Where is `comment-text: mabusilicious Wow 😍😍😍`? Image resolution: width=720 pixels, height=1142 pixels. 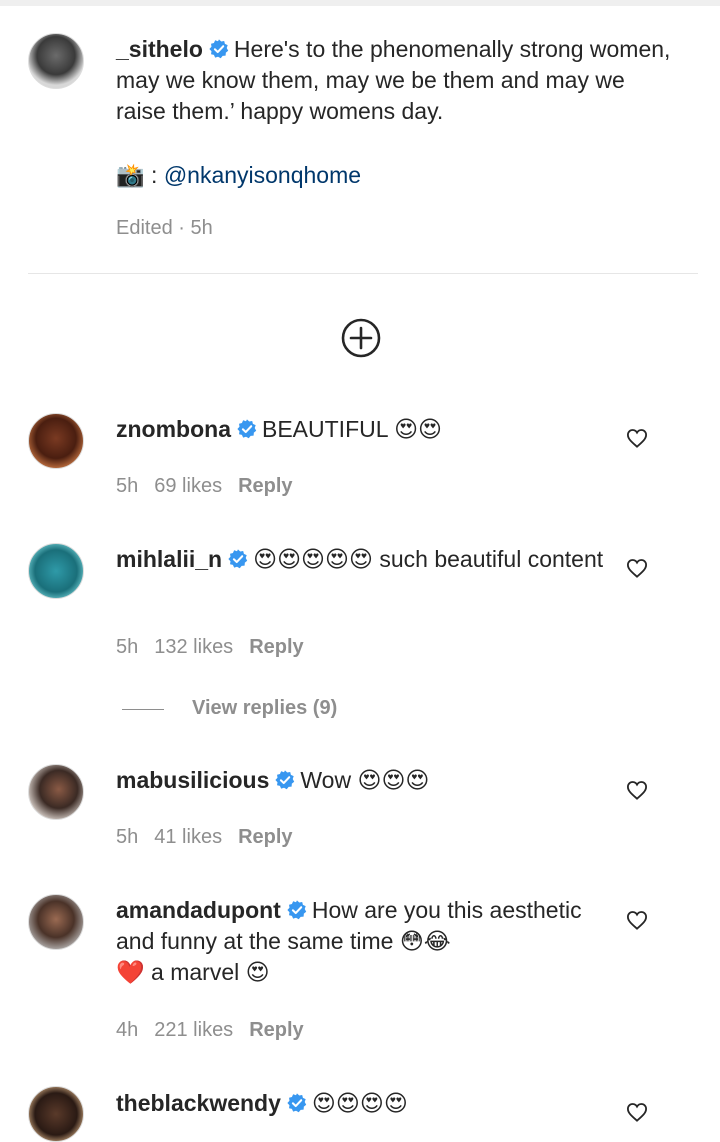 comment-text: mabusilicious Wow 😍😍😍 is located at coordinates (361, 780).